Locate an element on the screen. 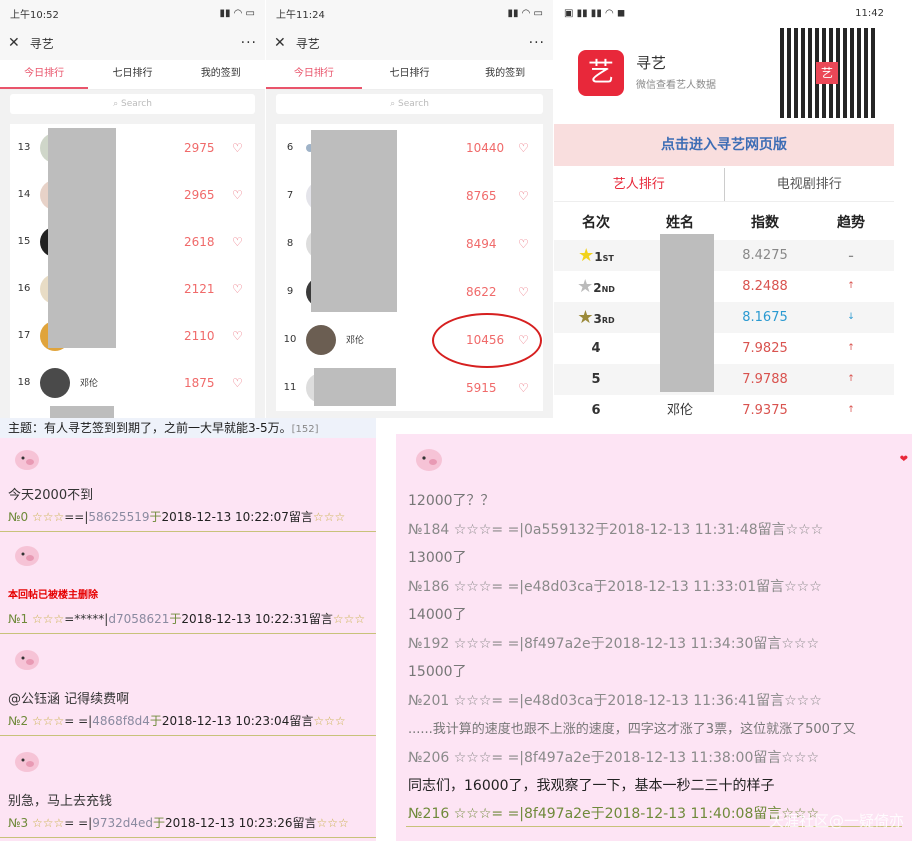 This screenshot has width=912, height=841. rank-suffix: RD is located at coordinates (608, 320).